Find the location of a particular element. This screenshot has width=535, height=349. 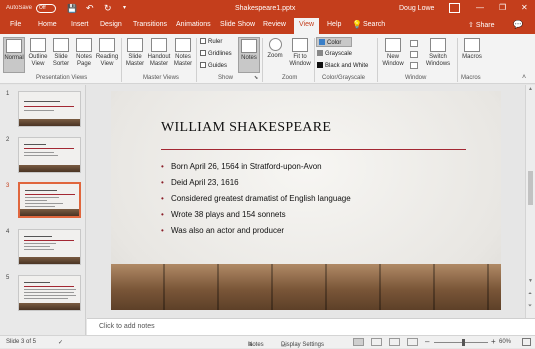

slide-show-status-icon is located at coordinates (412, 342).